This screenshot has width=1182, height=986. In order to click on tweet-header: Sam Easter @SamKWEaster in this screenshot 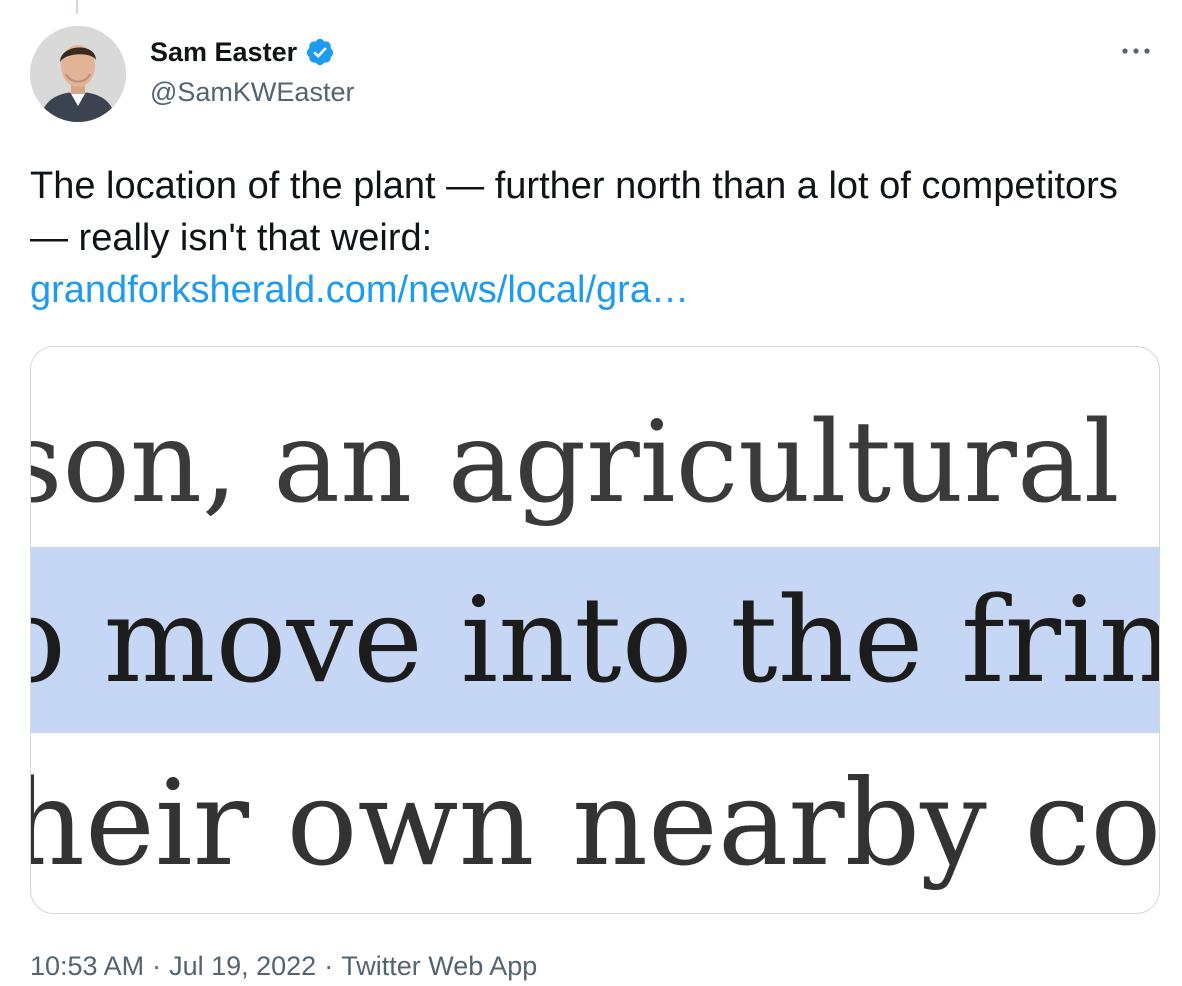, I will do `click(596, 76)`.